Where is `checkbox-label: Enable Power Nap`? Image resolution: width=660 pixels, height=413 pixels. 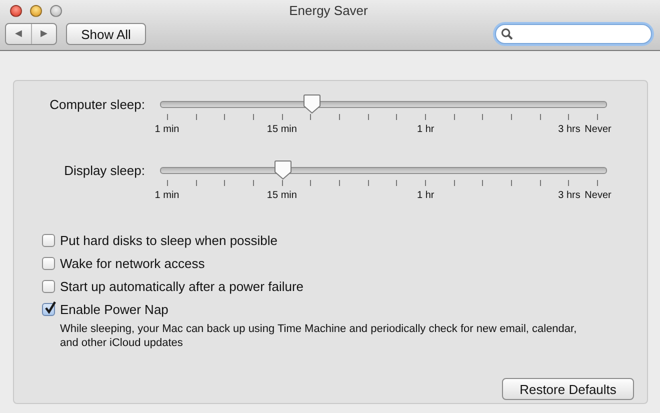
checkbox-label: Enable Power Nap is located at coordinates (114, 309).